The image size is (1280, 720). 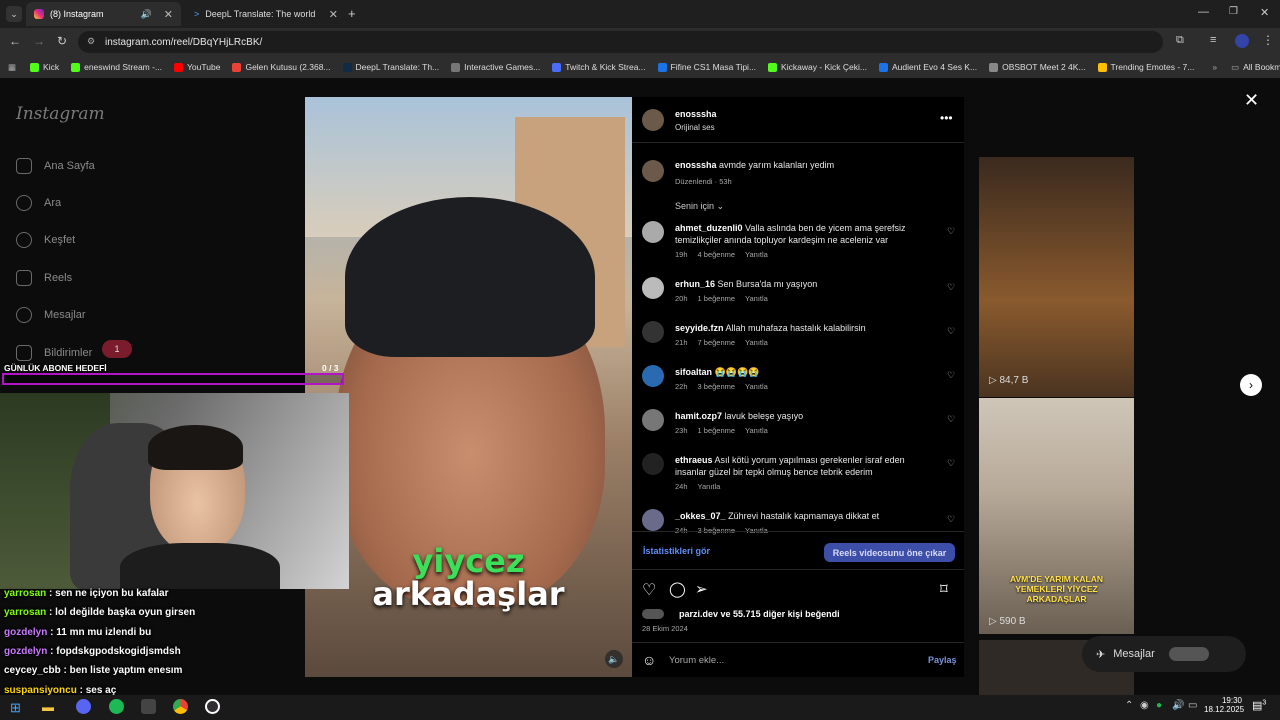 What do you see at coordinates (701, 589) in the screenshot?
I see `share-icon: ➢` at bounding box center [701, 589].